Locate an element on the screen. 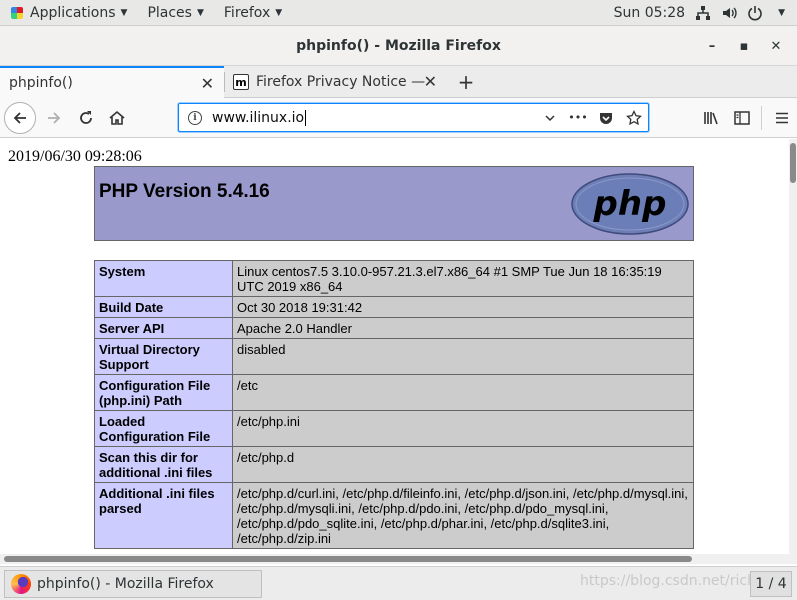 This screenshot has width=797, height=600. config-value: /etc/php.ini is located at coordinates (463, 428).